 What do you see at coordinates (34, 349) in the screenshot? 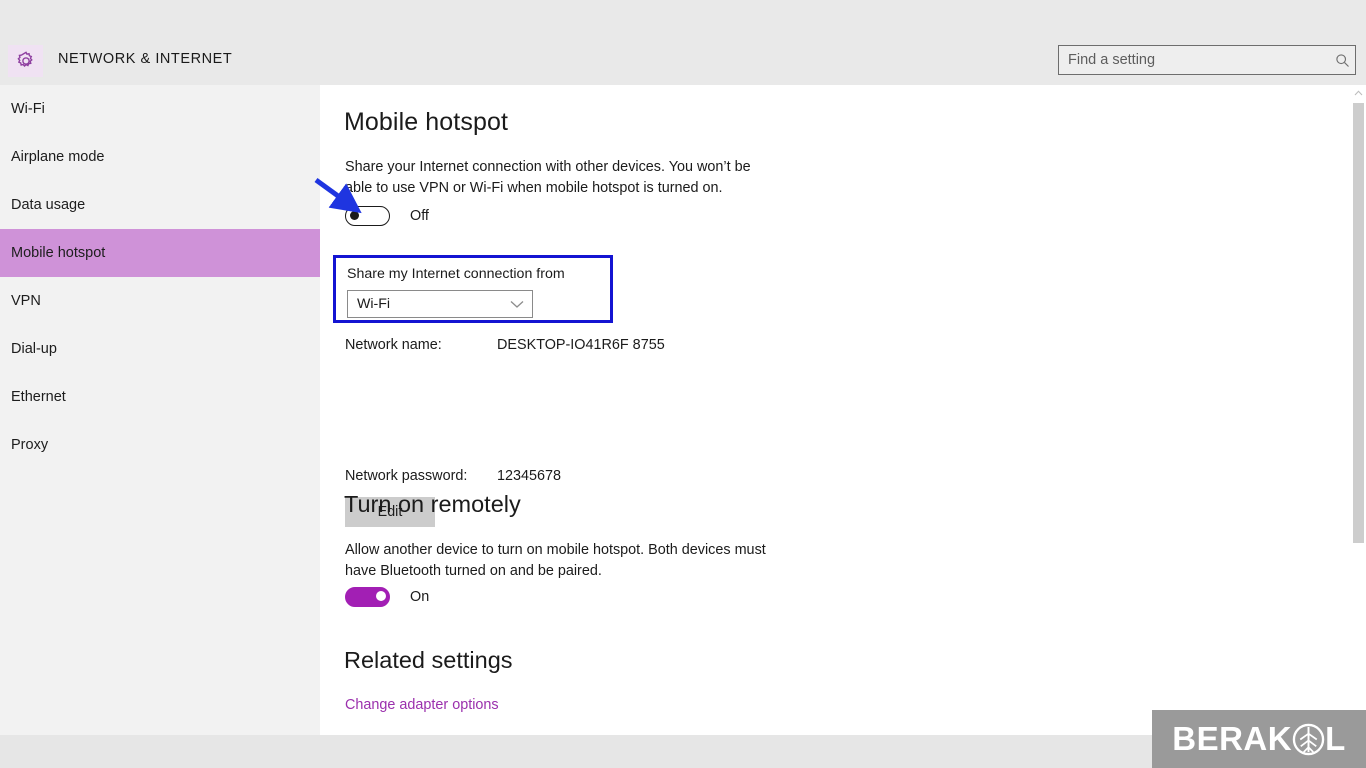
I see `sidebar-item-label: Dial-up` at bounding box center [34, 349].